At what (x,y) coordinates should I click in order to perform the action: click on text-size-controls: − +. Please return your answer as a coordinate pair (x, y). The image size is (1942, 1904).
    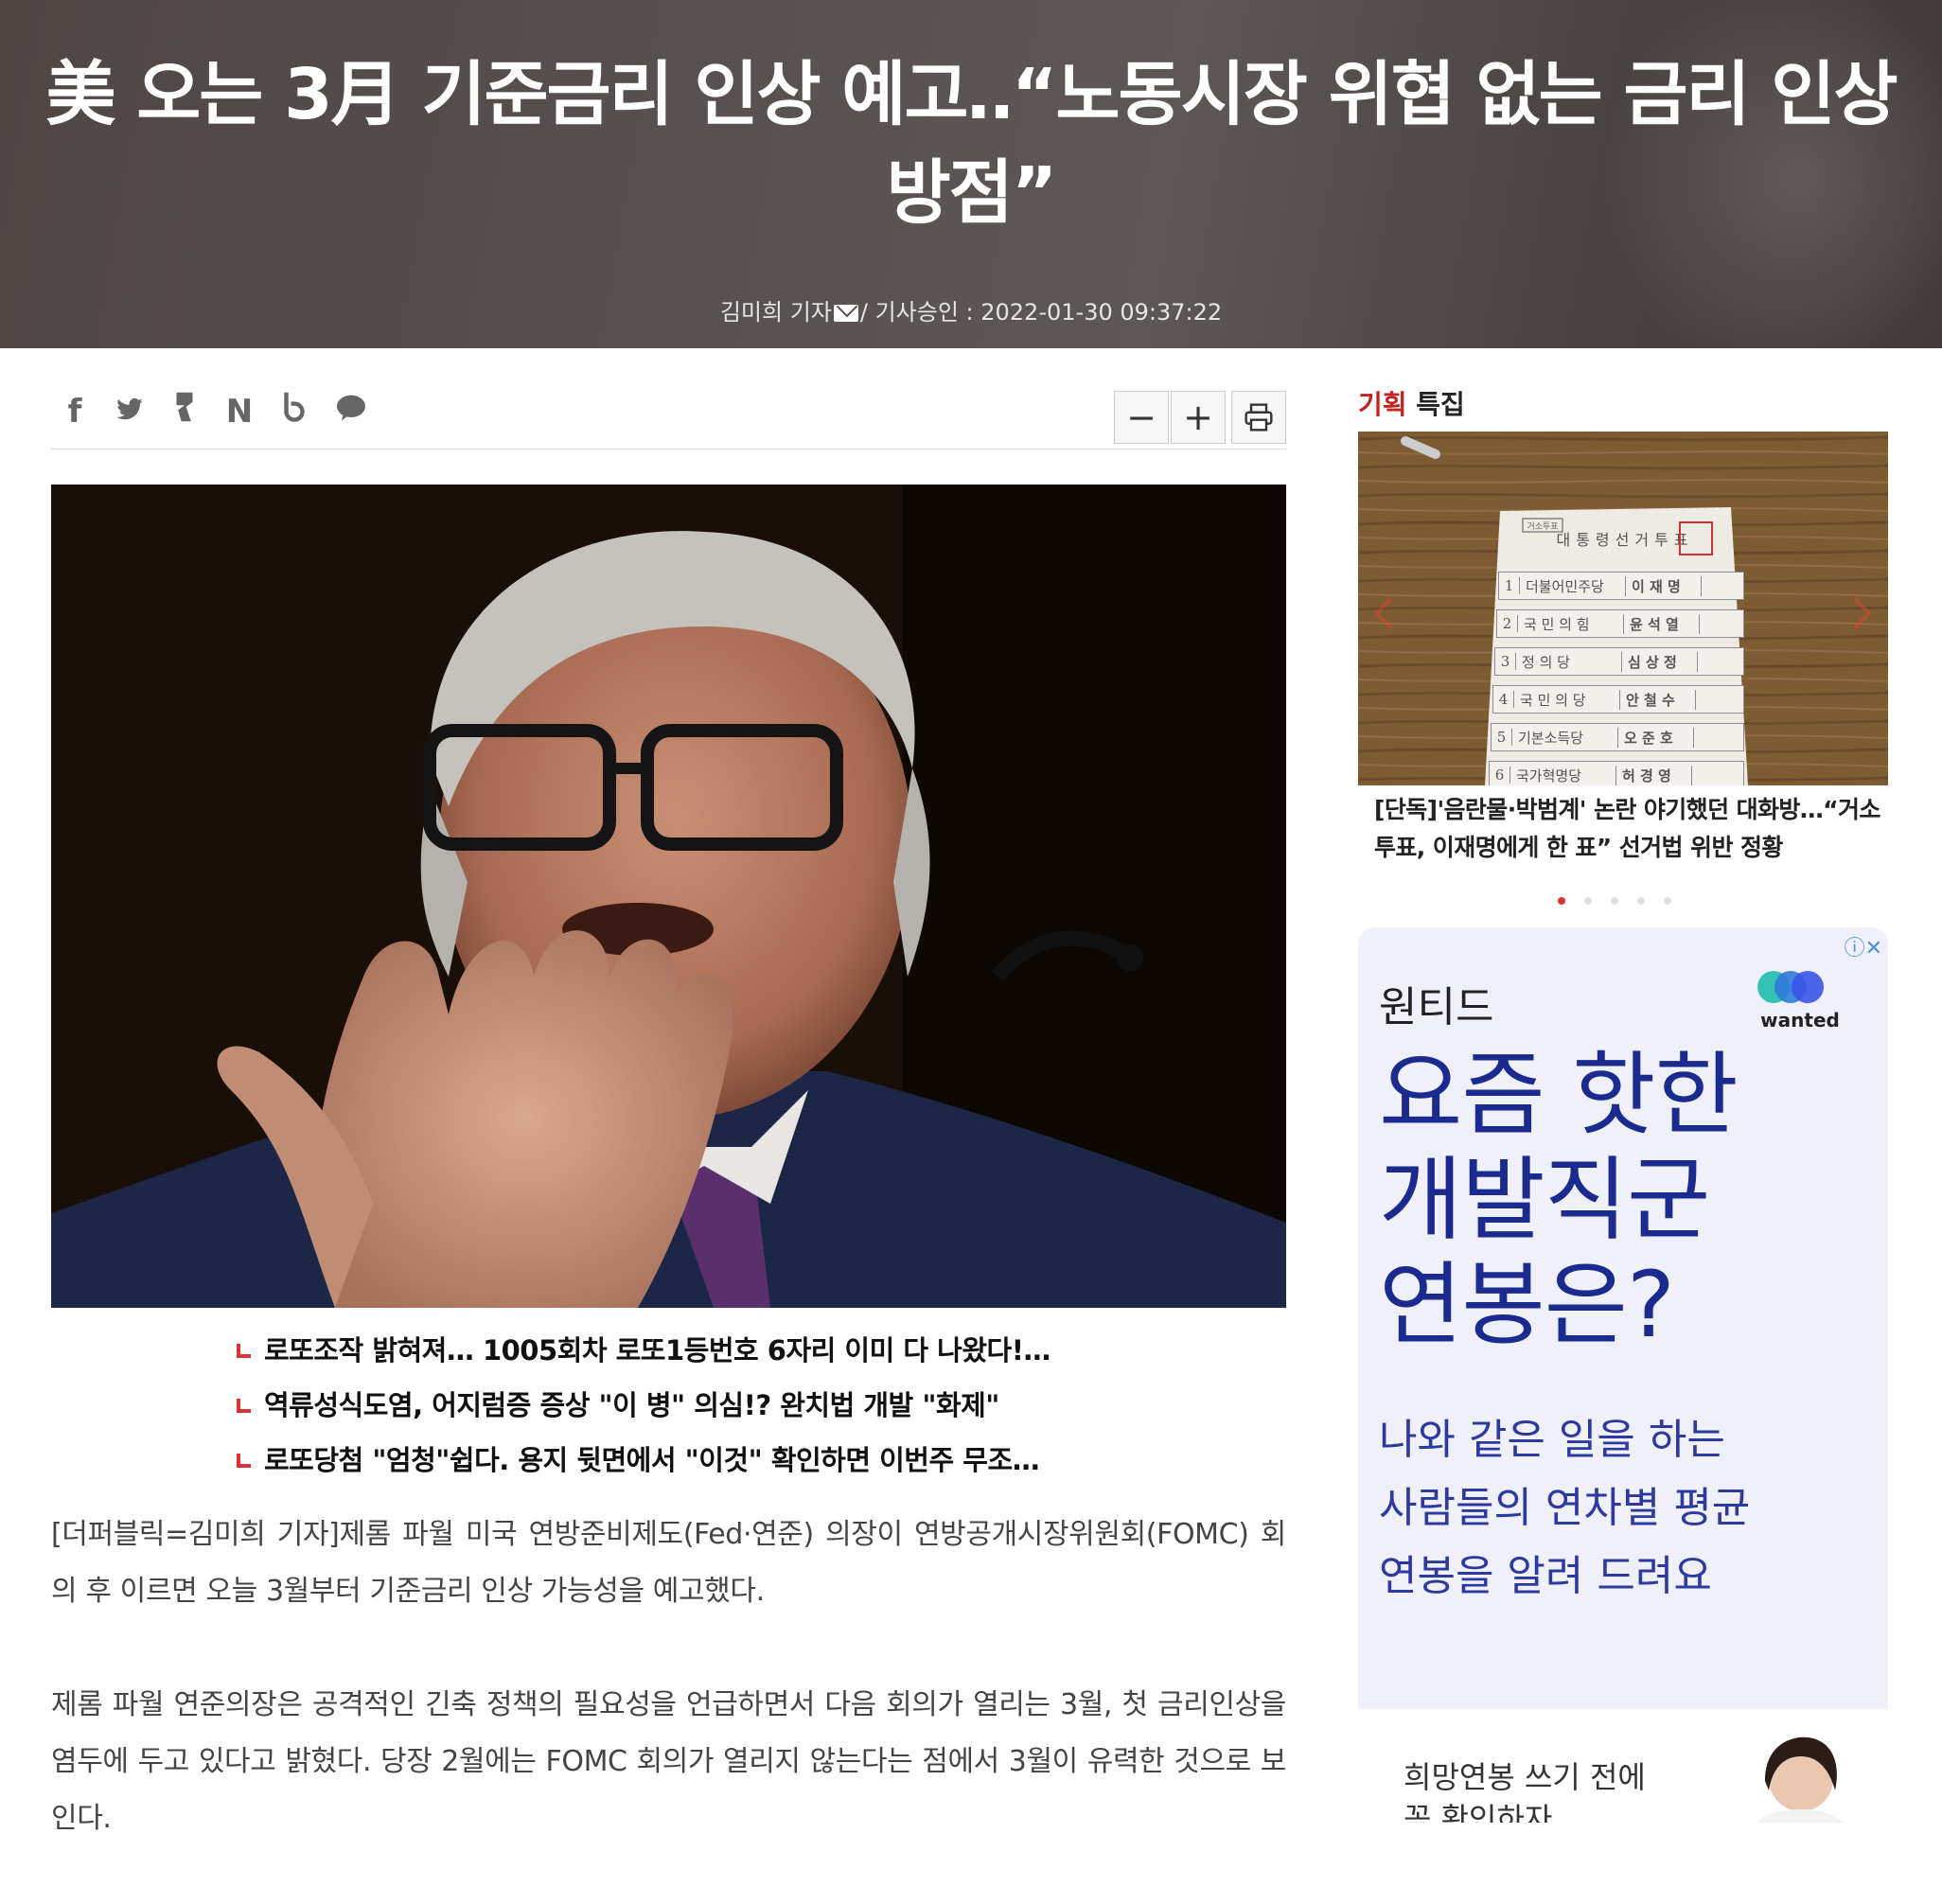
    Looking at the image, I should click on (1200, 417).